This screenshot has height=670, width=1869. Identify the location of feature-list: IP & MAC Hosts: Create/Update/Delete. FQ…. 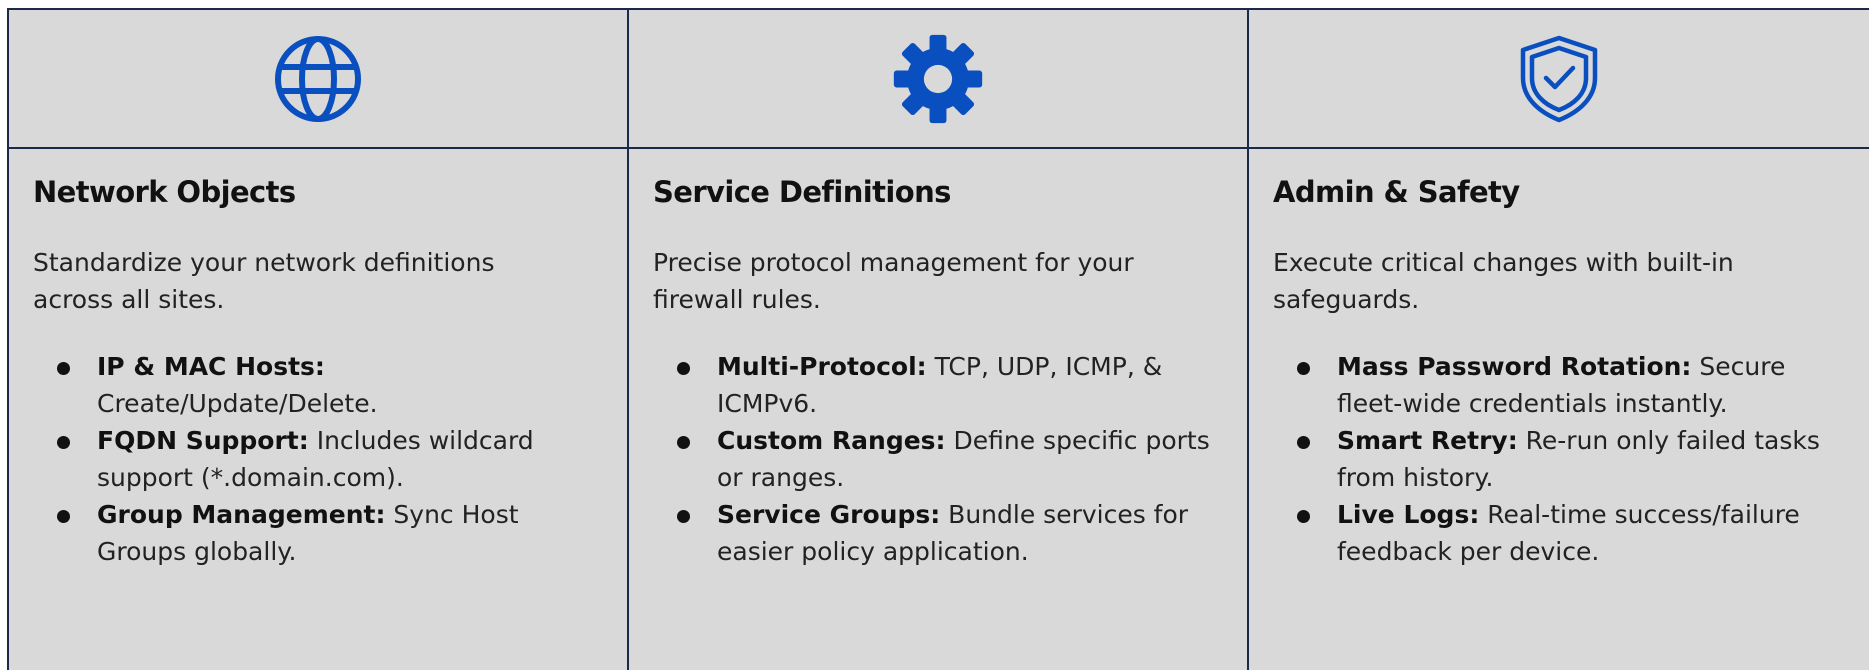
(318, 459).